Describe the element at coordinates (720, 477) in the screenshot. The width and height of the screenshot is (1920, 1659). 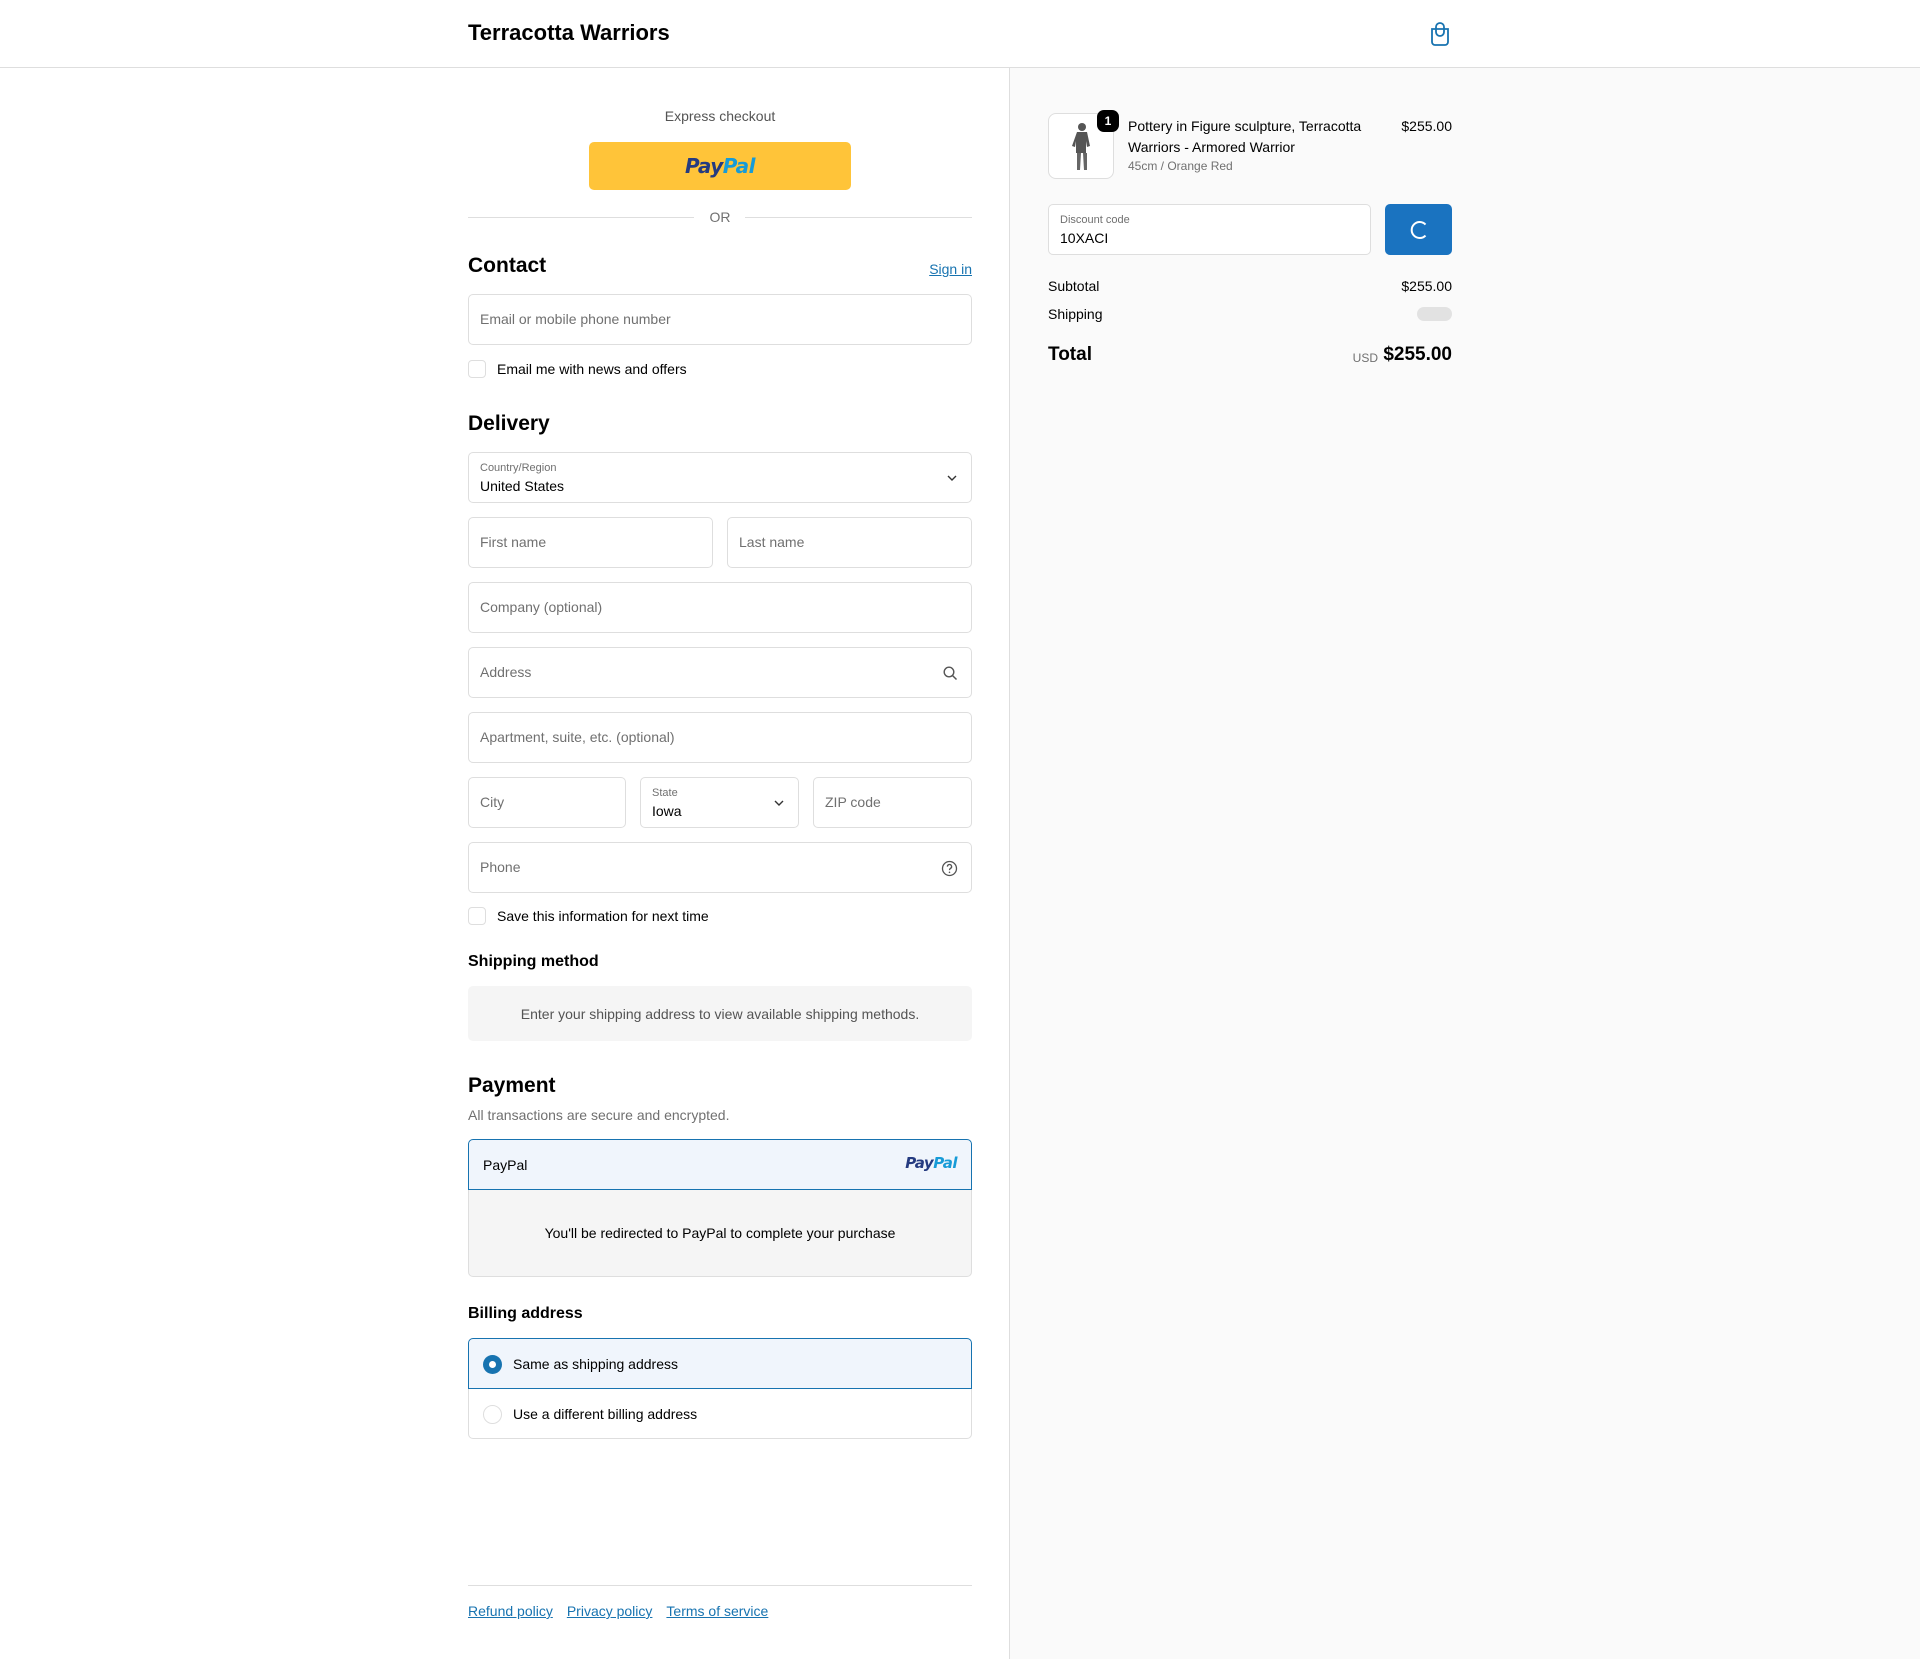
I see `country-select: Country/Region United States` at that location.